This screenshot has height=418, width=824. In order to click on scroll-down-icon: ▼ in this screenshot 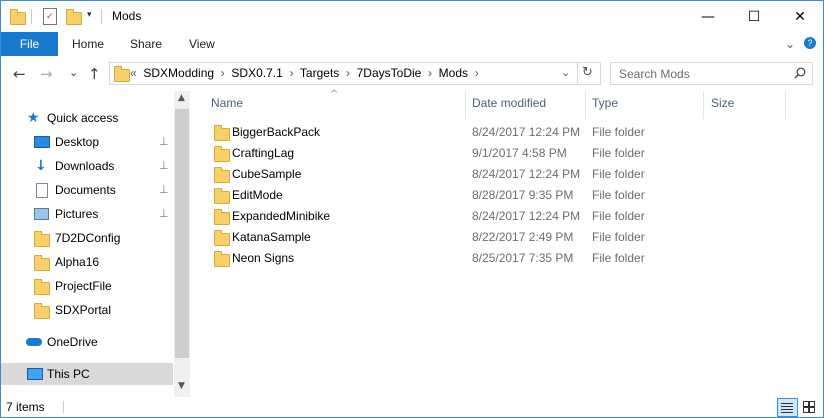, I will do `click(181, 386)`.